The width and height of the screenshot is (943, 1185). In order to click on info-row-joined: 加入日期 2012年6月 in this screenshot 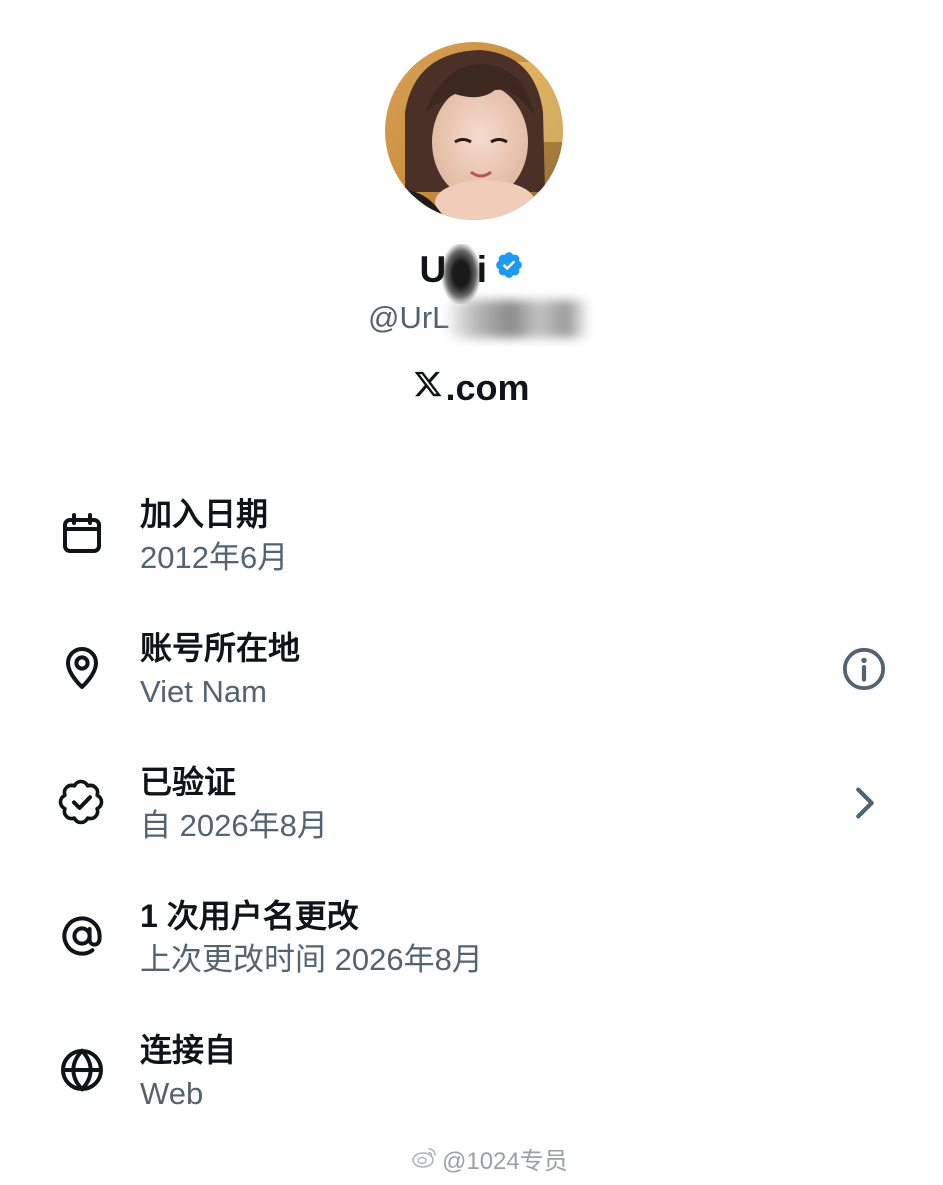, I will do `click(471, 554)`.